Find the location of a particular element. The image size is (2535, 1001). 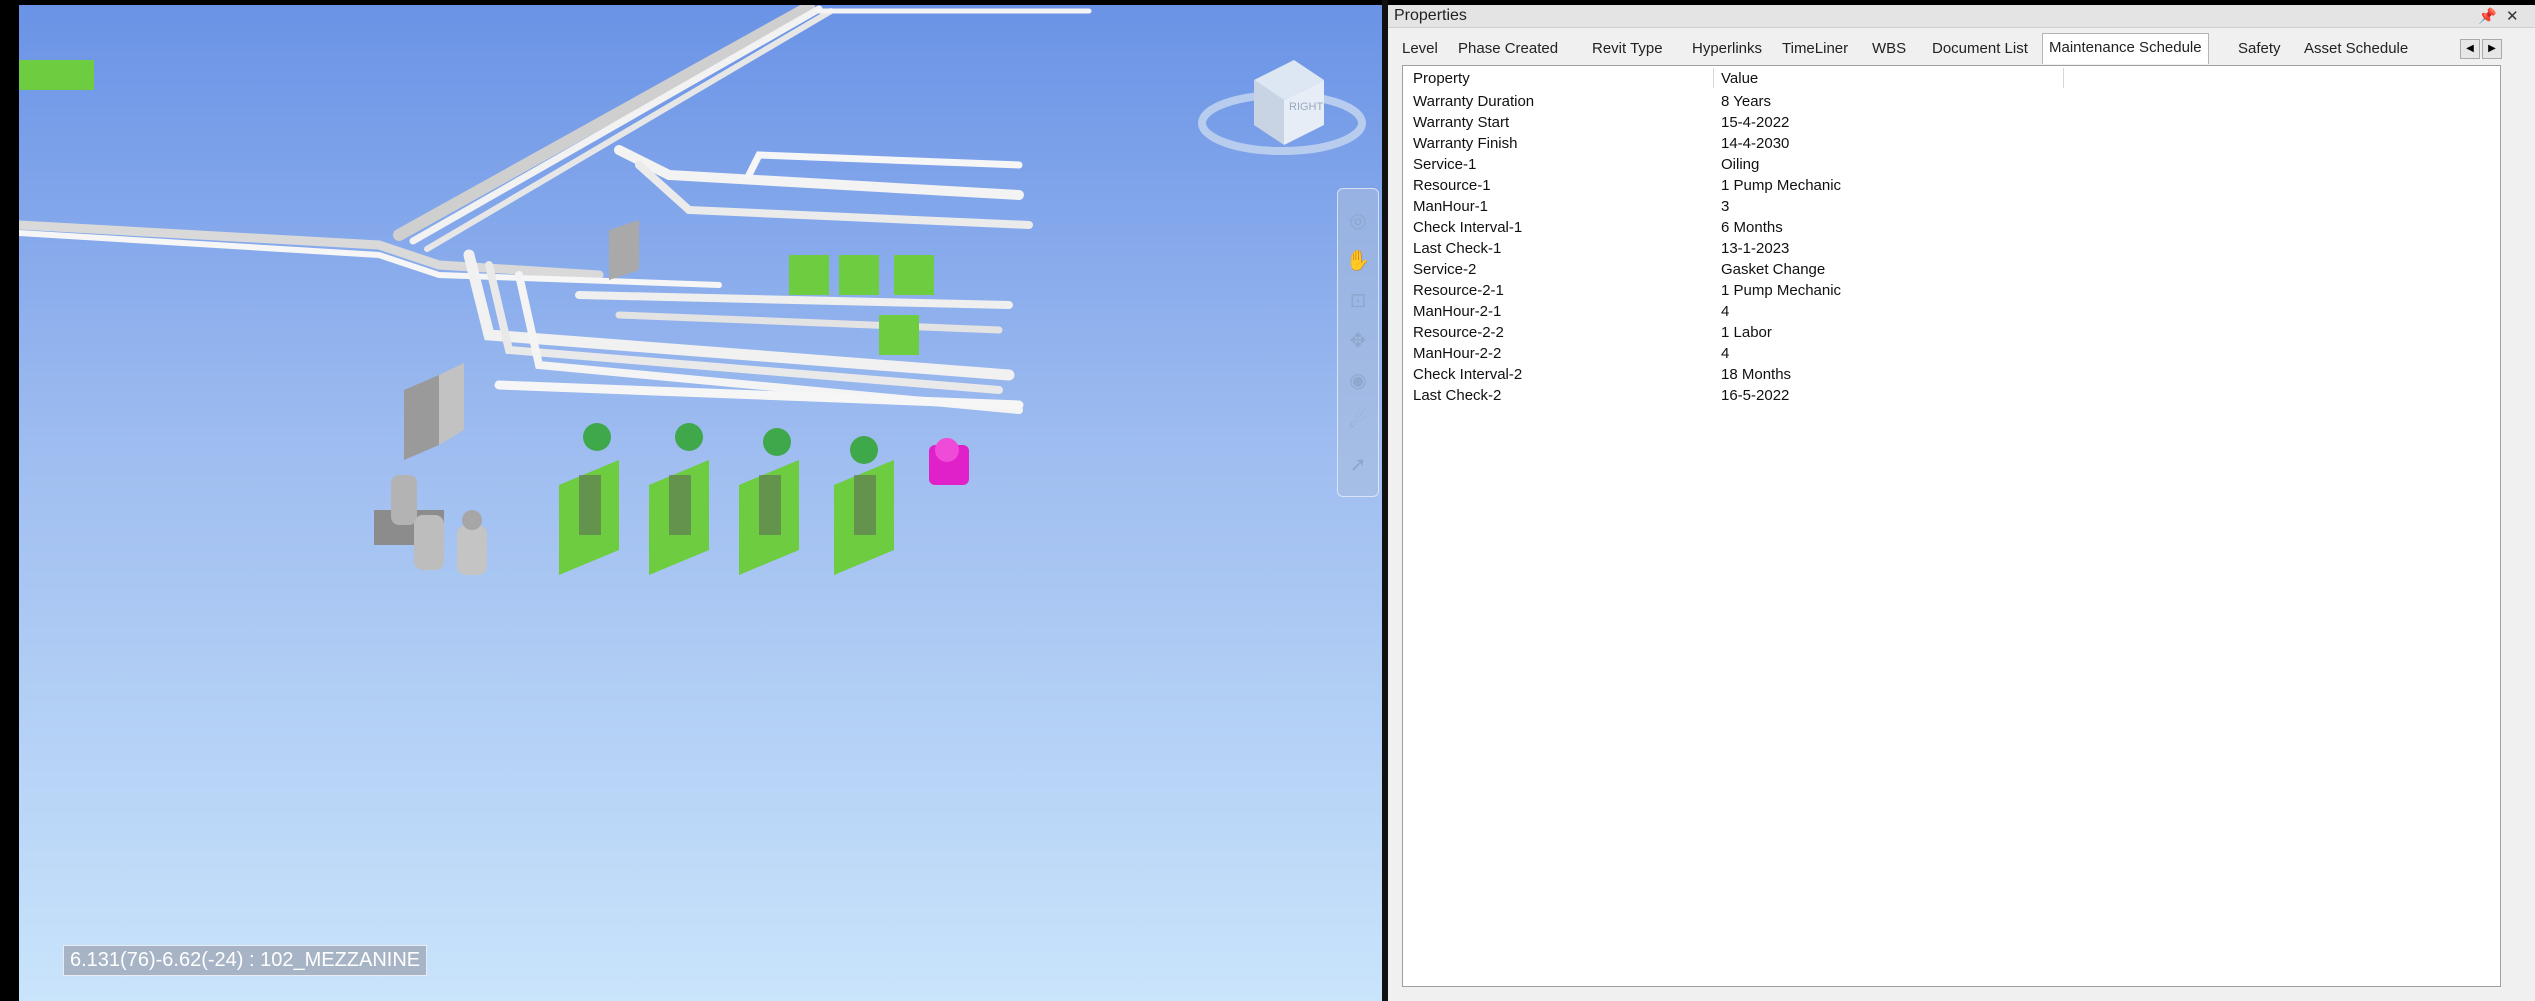

property-value: 16-5-2022 is located at coordinates (1755, 395).